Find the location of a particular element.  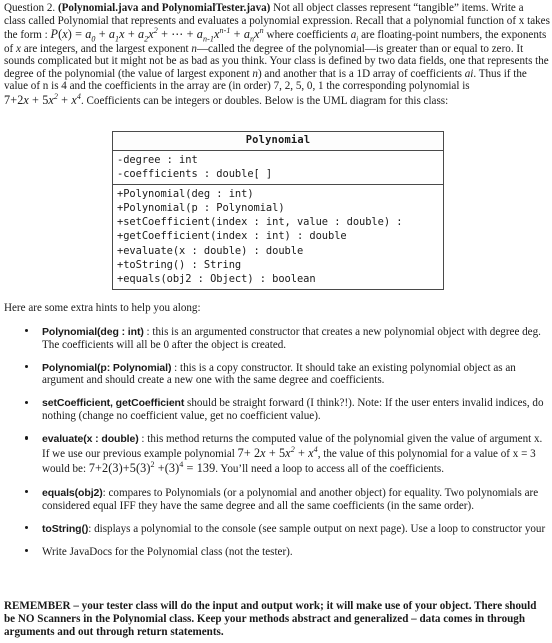

intro-line-3-mid: where coefficients is located at coordinates (307, 35).